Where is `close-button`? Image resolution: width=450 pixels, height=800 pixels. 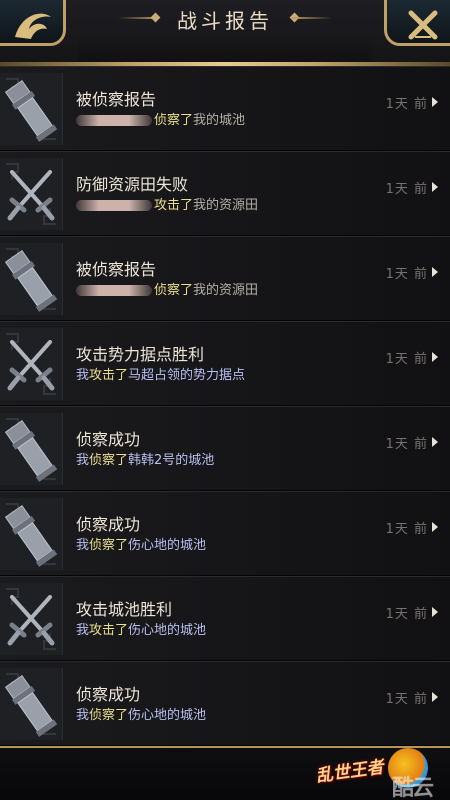 close-button is located at coordinates (417, 23).